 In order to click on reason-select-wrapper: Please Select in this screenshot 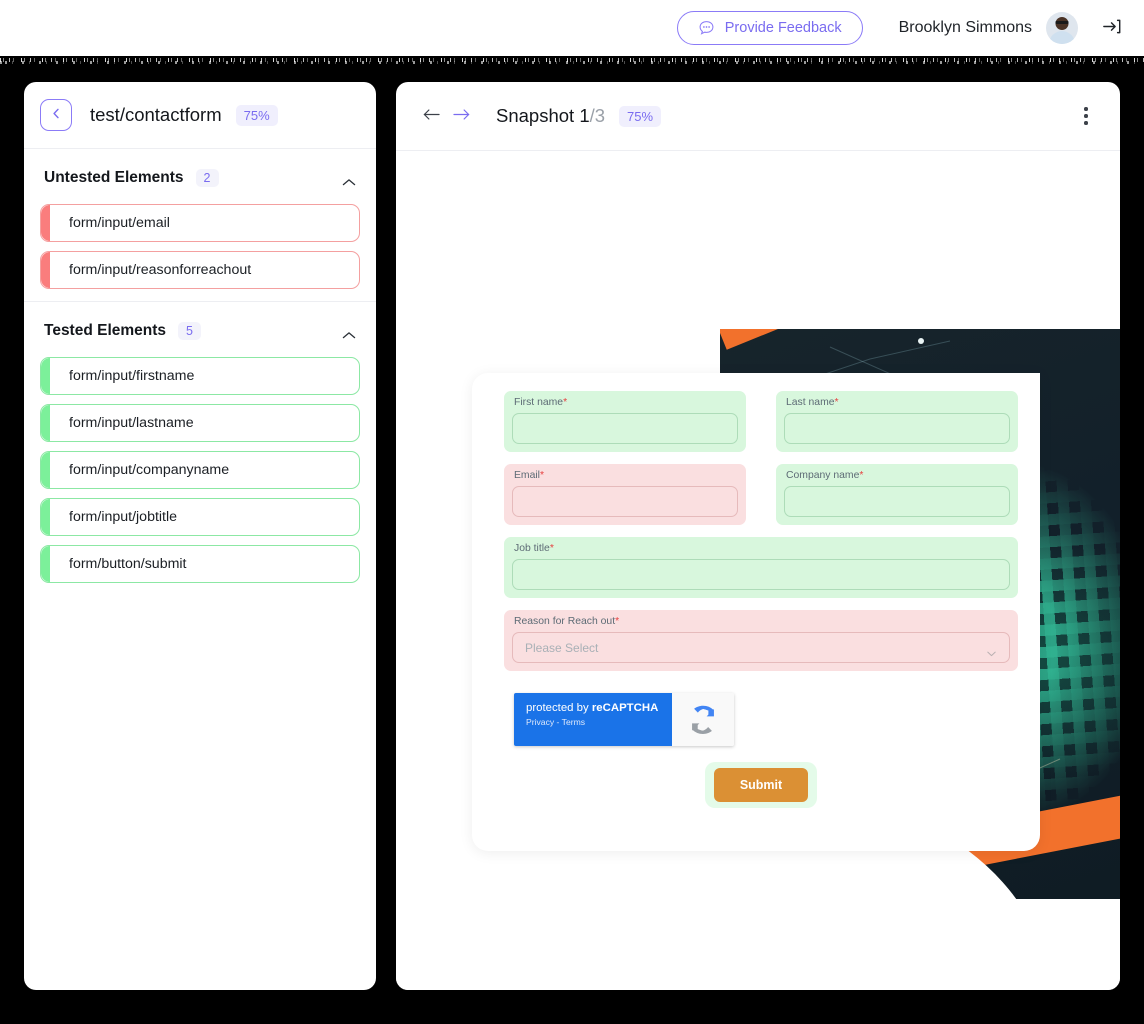, I will do `click(761, 647)`.